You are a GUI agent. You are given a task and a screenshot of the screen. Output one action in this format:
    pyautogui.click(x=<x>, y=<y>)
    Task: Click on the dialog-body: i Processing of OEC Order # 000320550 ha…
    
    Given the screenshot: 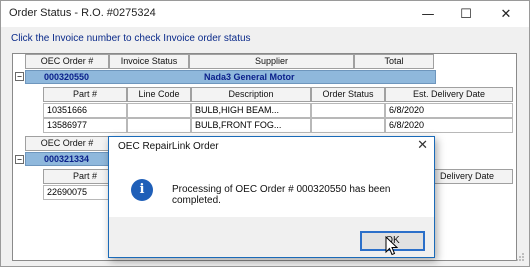 What is the action you would take?
    pyautogui.click(x=271, y=187)
    